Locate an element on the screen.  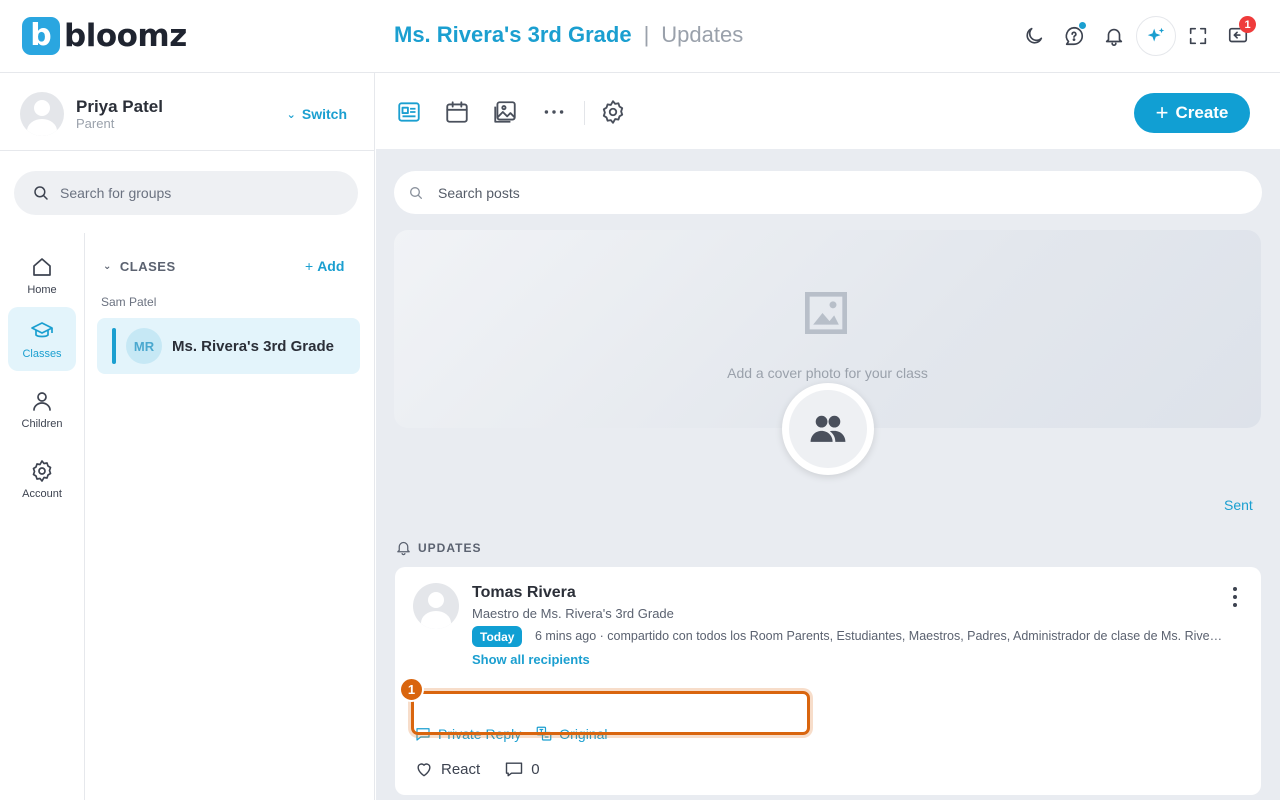
help-chat-icon is located at coordinates (1074, 36).